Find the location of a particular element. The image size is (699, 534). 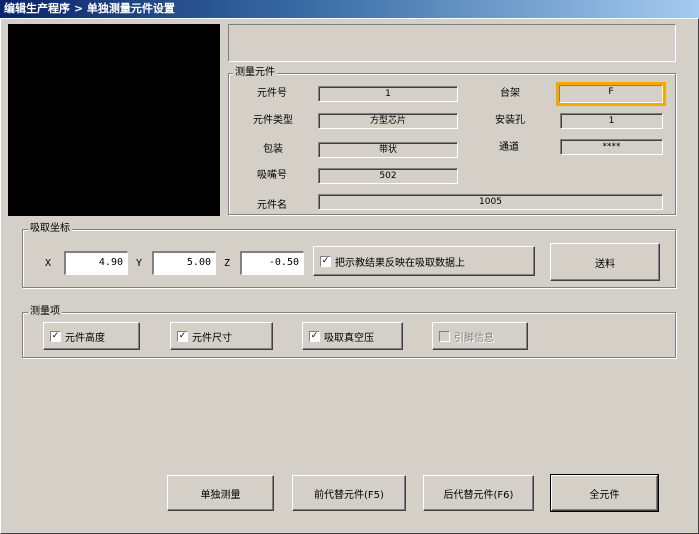

mount-hole-field: 1 is located at coordinates (611, 121).